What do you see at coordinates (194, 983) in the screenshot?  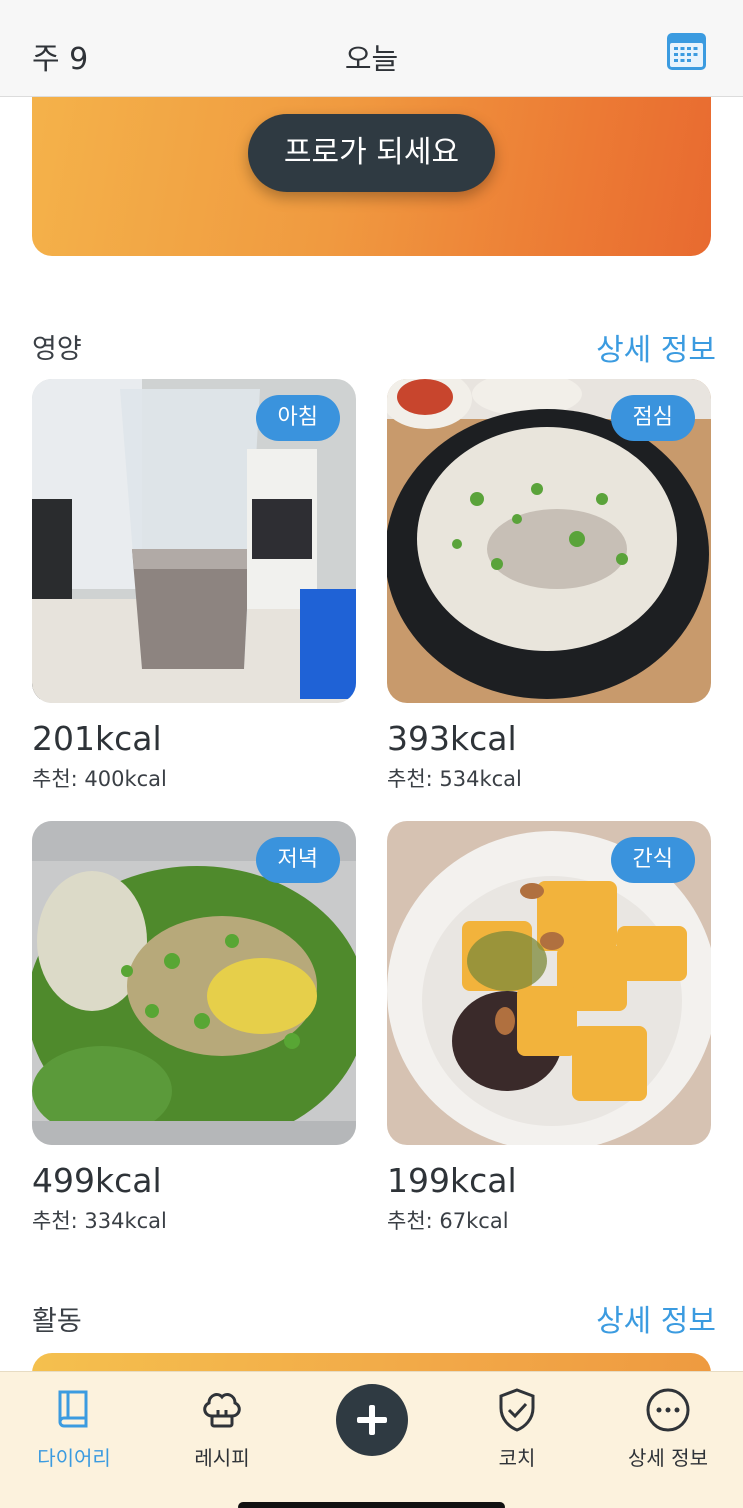 I see `meal-photo: 저녁` at bounding box center [194, 983].